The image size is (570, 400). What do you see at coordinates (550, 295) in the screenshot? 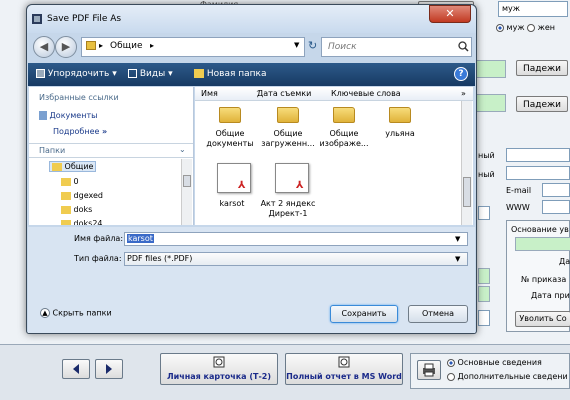
I see `label-date-pri: Дата при` at bounding box center [550, 295].